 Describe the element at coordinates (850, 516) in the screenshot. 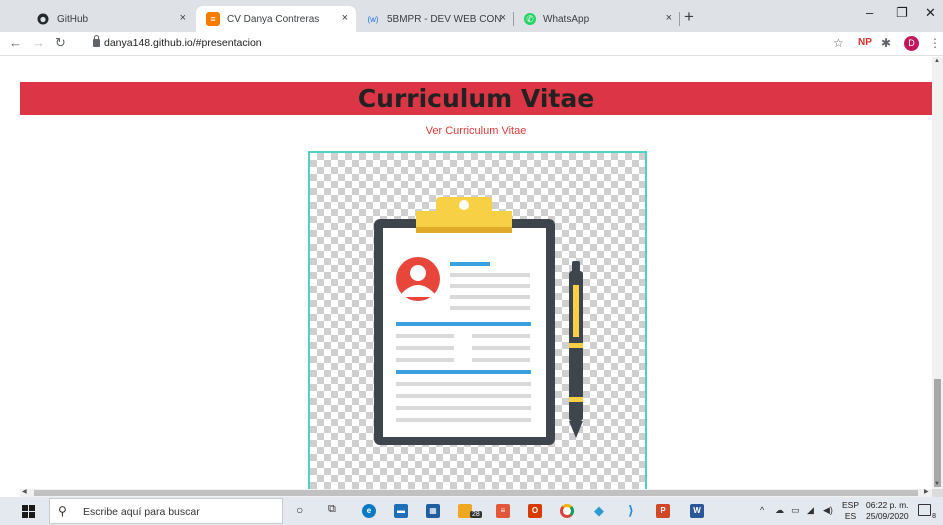

I see `lang-line2: ES` at that location.